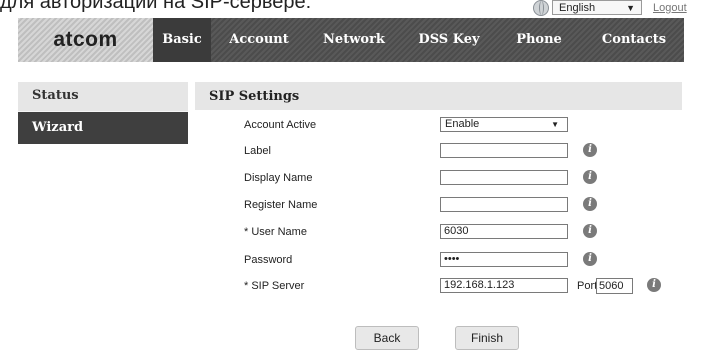 Image resolution: width=707 pixels, height=350 pixels. What do you see at coordinates (597, 7) in the screenshot?
I see `language-select: English ▼` at bounding box center [597, 7].